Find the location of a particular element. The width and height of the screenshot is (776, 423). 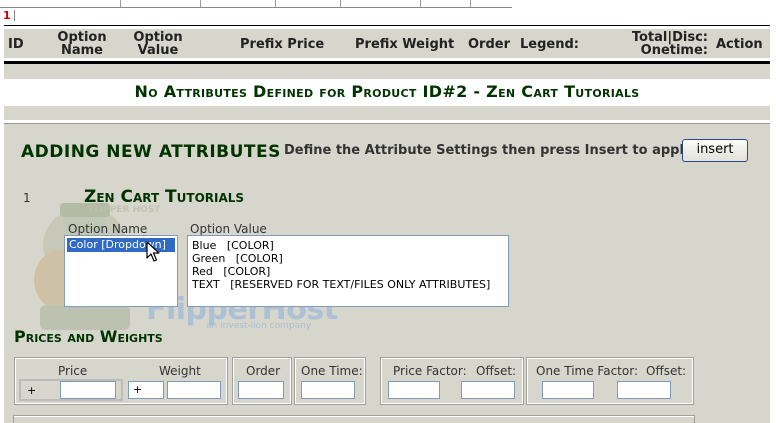

header-id: ID is located at coordinates (16, 44).